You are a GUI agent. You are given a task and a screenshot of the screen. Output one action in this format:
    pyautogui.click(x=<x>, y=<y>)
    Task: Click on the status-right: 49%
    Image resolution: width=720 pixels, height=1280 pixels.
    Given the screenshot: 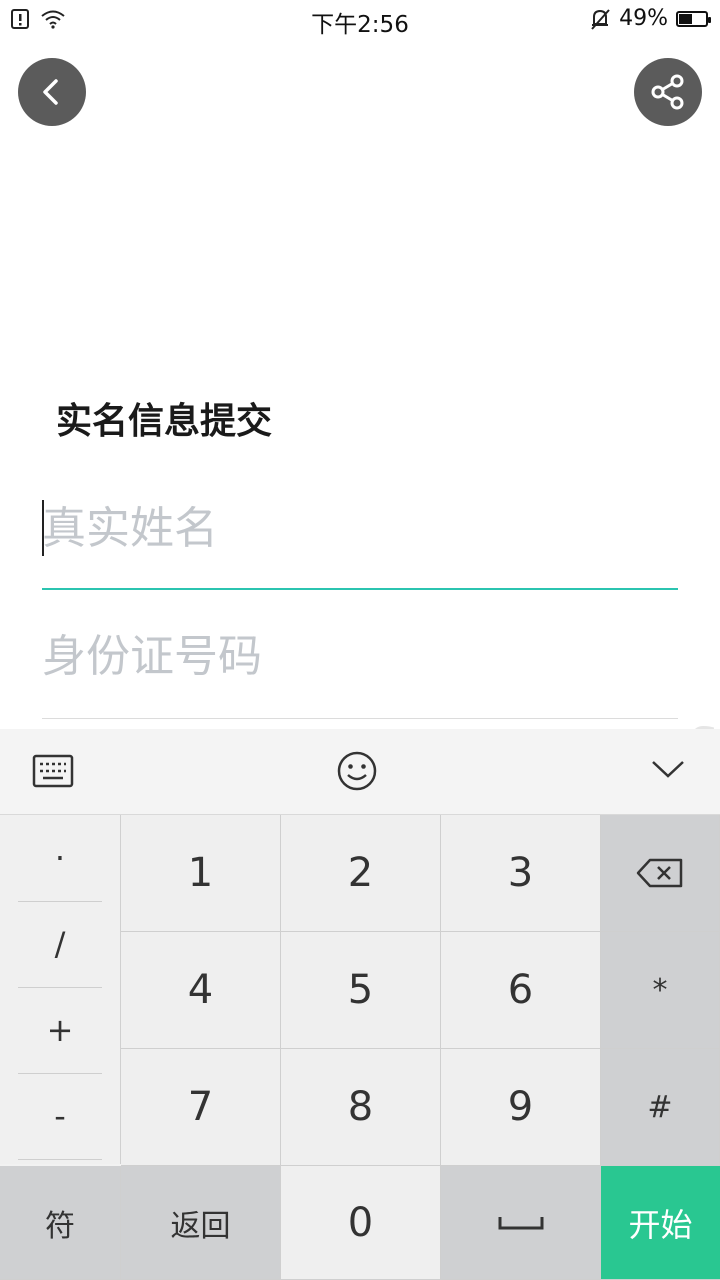 What is the action you would take?
    pyautogui.click(x=650, y=18)
    